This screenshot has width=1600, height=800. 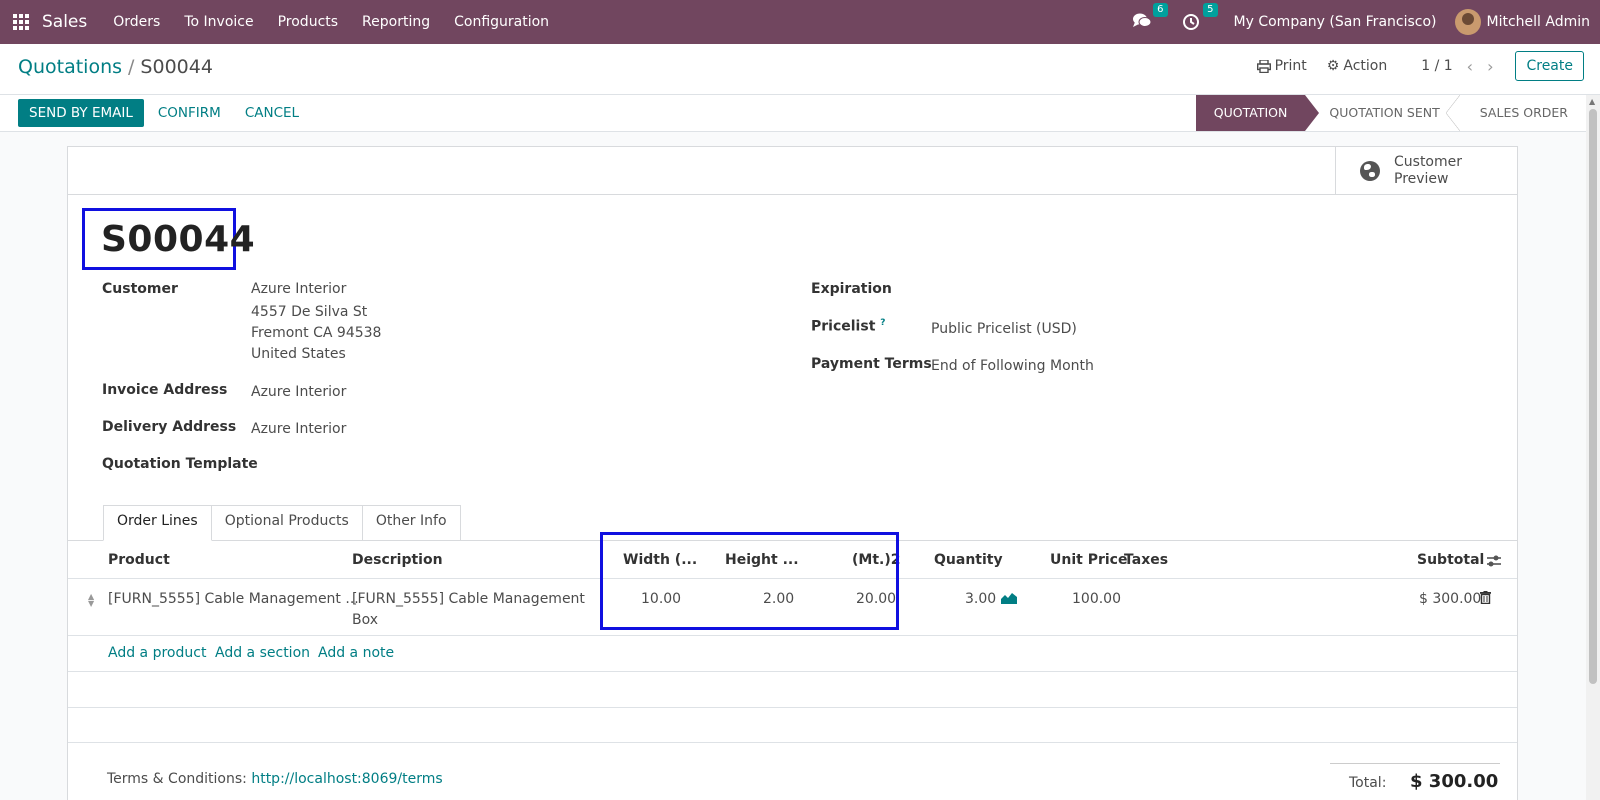 What do you see at coordinates (308, 22) in the screenshot?
I see `menu-products: Products` at bounding box center [308, 22].